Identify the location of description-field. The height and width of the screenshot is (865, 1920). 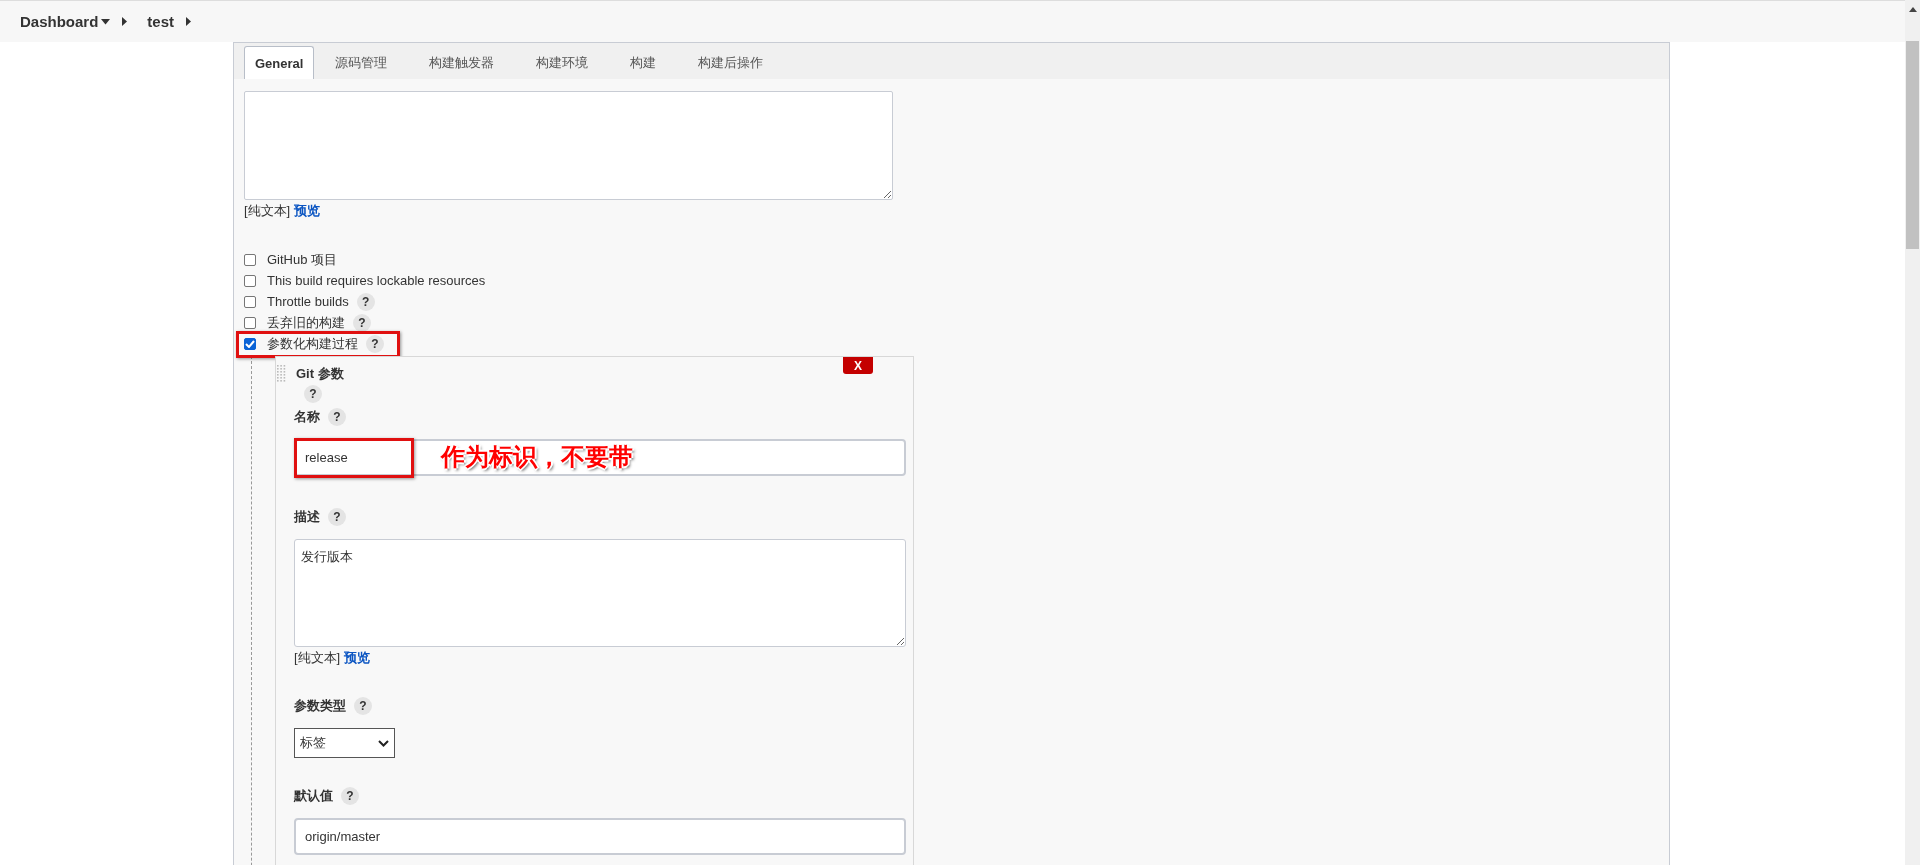
(568, 145).